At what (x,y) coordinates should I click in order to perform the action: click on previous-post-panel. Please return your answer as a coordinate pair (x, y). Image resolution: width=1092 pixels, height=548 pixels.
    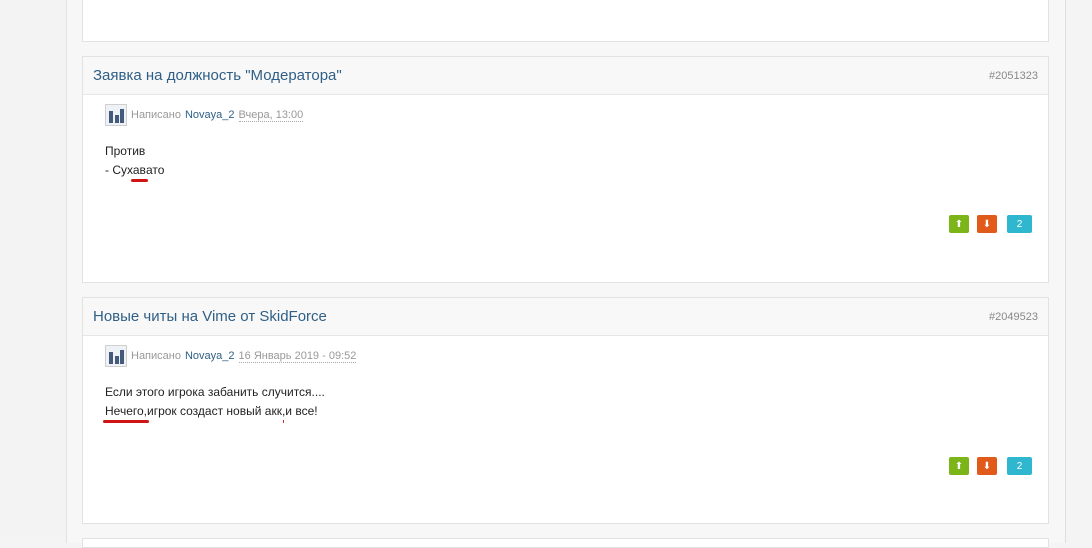
    Looking at the image, I should click on (565, 21).